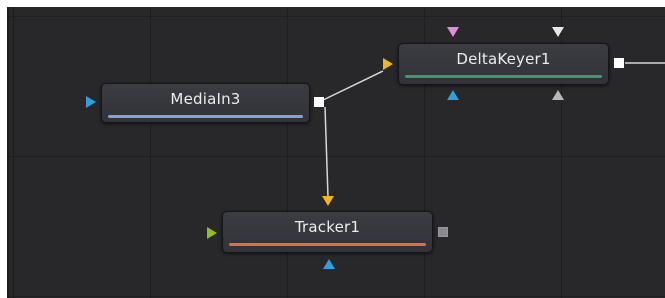 This screenshot has width=665, height=298. Describe the element at coordinates (558, 32) in the screenshot. I see `solid-matte-input-icon` at that location.